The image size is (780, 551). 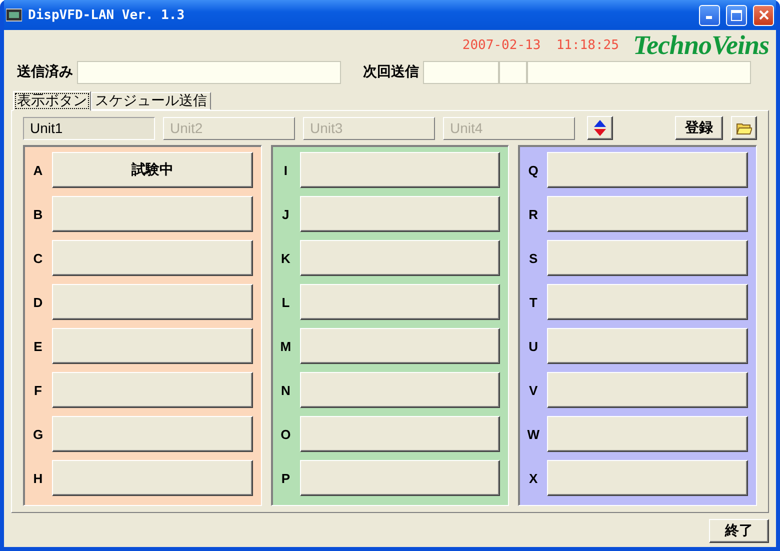 What do you see at coordinates (461, 72) in the screenshot?
I see `next-date-field` at bounding box center [461, 72].